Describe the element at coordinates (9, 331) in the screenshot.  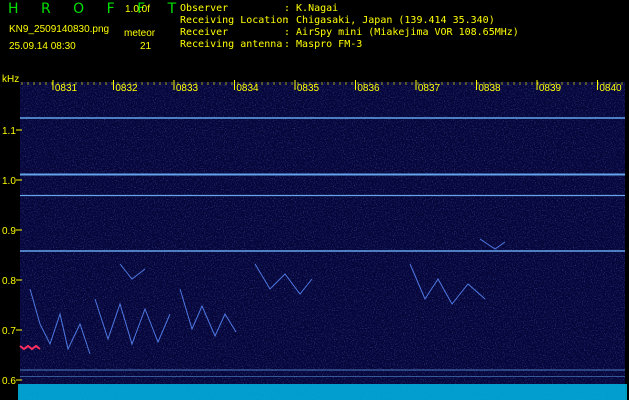
I see `freq-tick-label: 0.7` at that location.